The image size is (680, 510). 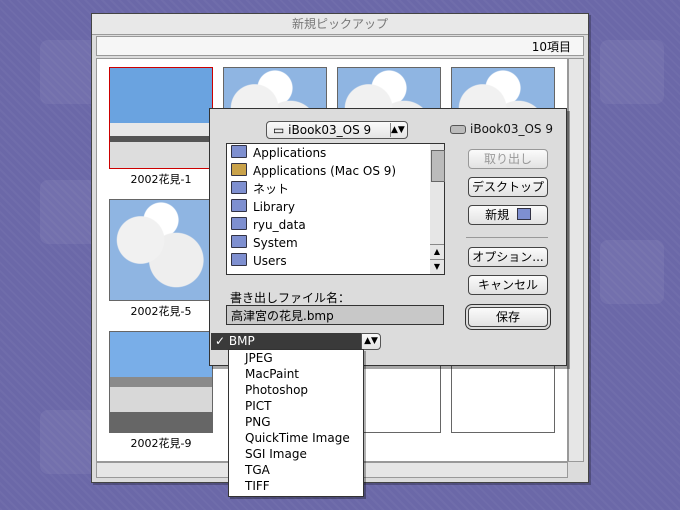 I want to click on thumbnail-item: 2002花見-5, so click(x=161, y=259).